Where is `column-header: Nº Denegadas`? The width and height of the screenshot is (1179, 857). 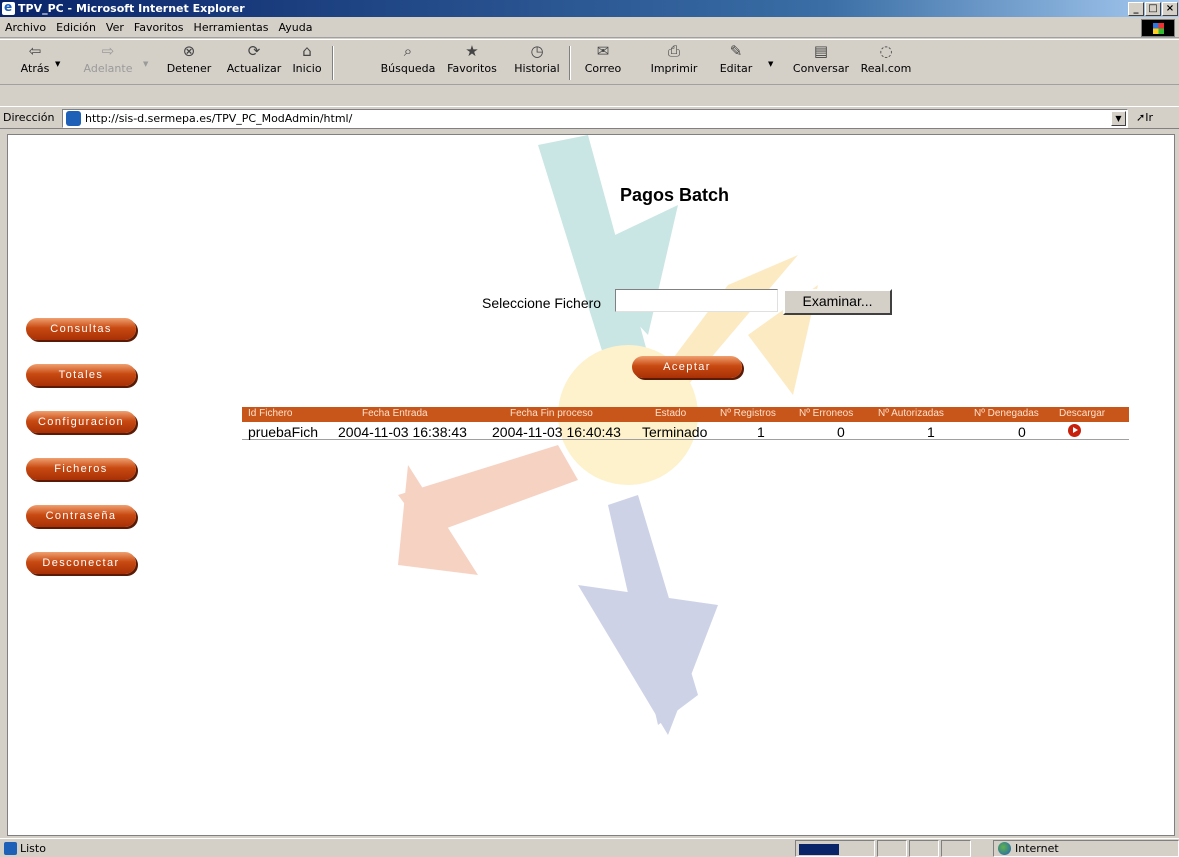 column-header: Nº Denegadas is located at coordinates (1006, 413).